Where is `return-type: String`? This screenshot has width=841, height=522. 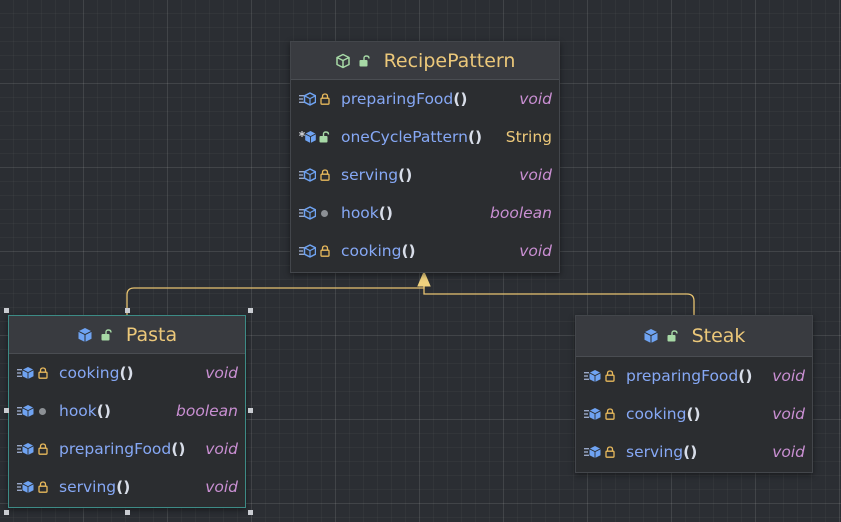 return-type: String is located at coordinates (528, 137).